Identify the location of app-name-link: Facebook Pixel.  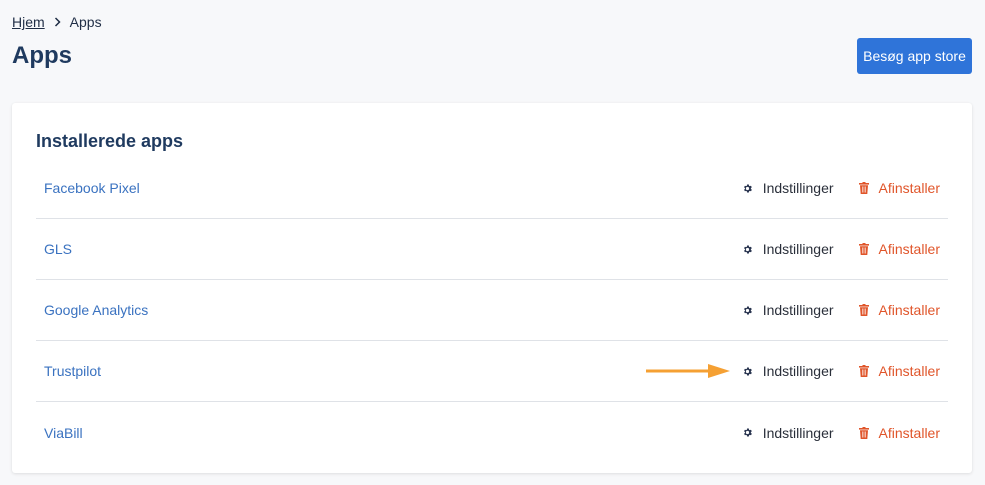
(92, 188).